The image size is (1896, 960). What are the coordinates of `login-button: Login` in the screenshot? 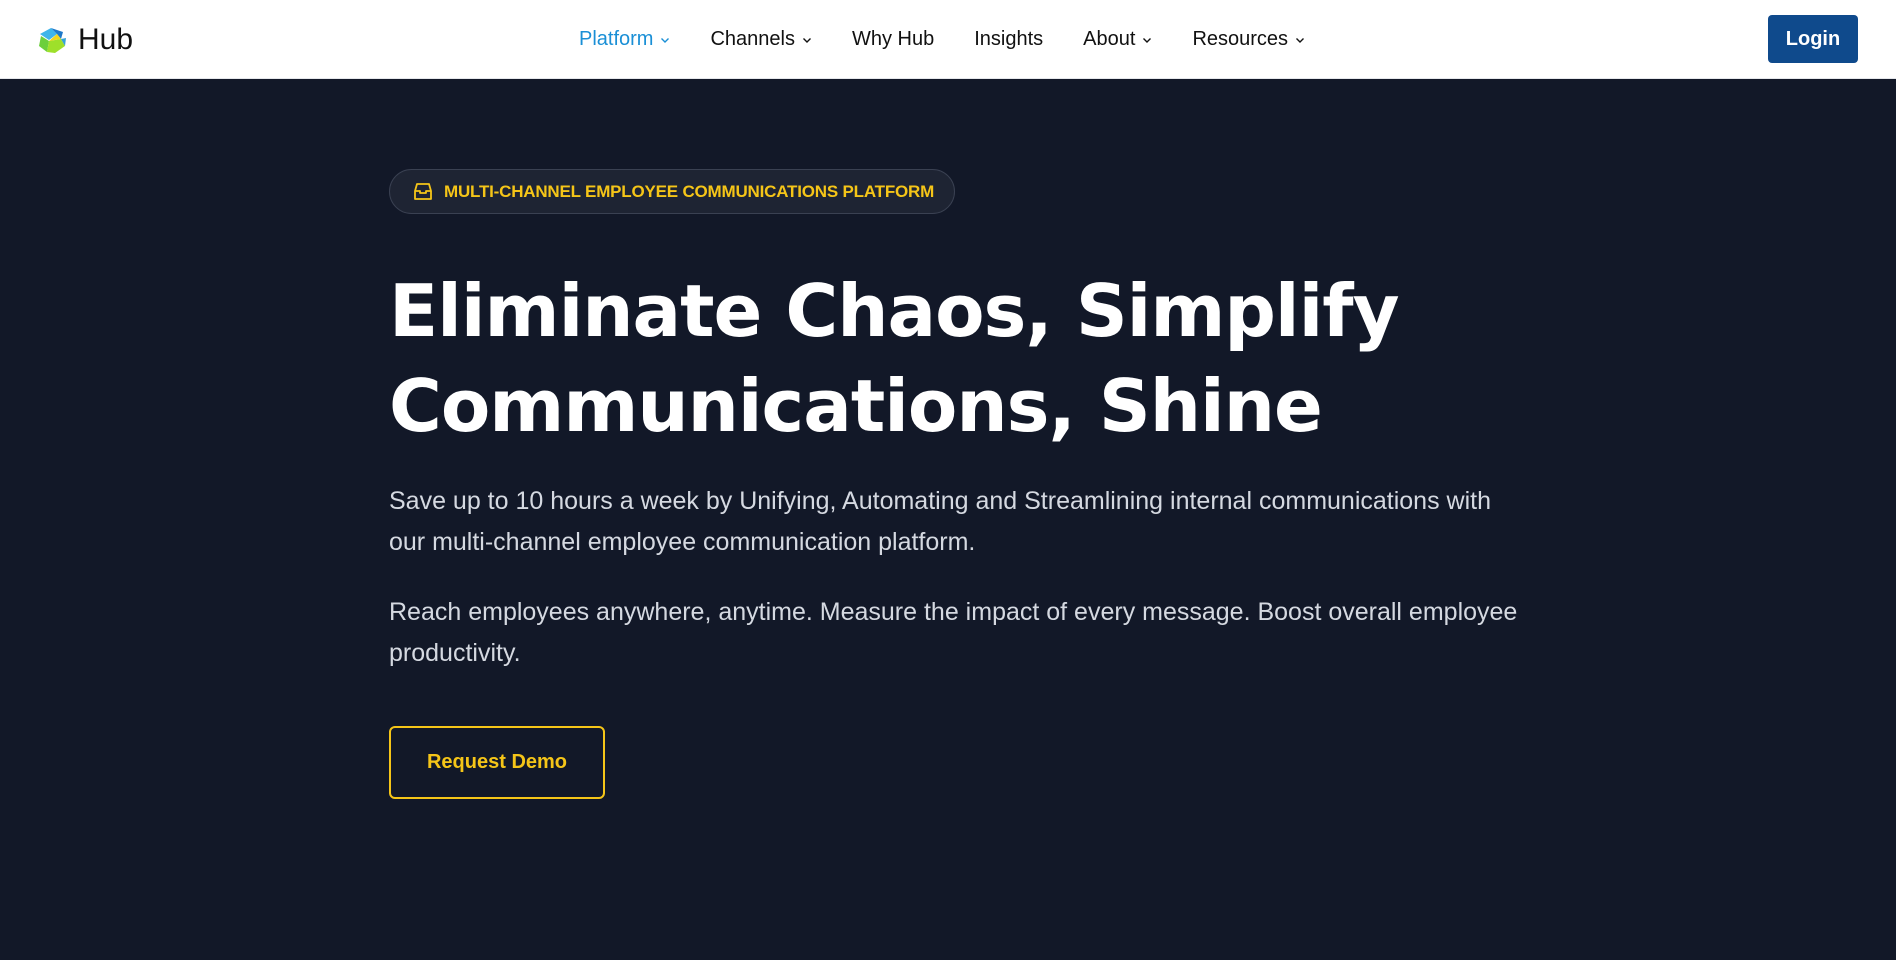 It's located at (1813, 39).